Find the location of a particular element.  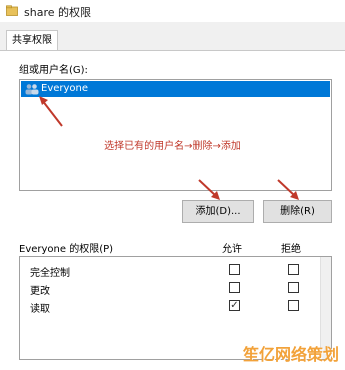

tab-share-permissions: 共享权限 is located at coordinates (32, 40).